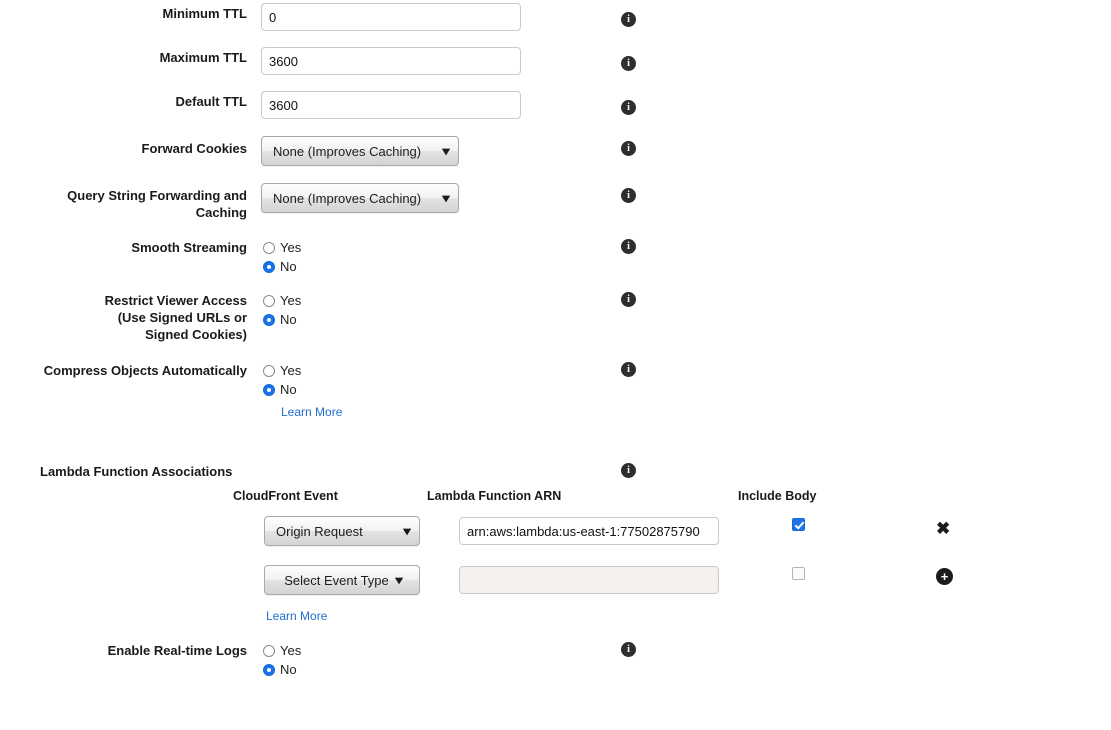  What do you see at coordinates (136, 471) in the screenshot?
I see `lambda-function-associations-label: Lambda Function Associations` at bounding box center [136, 471].